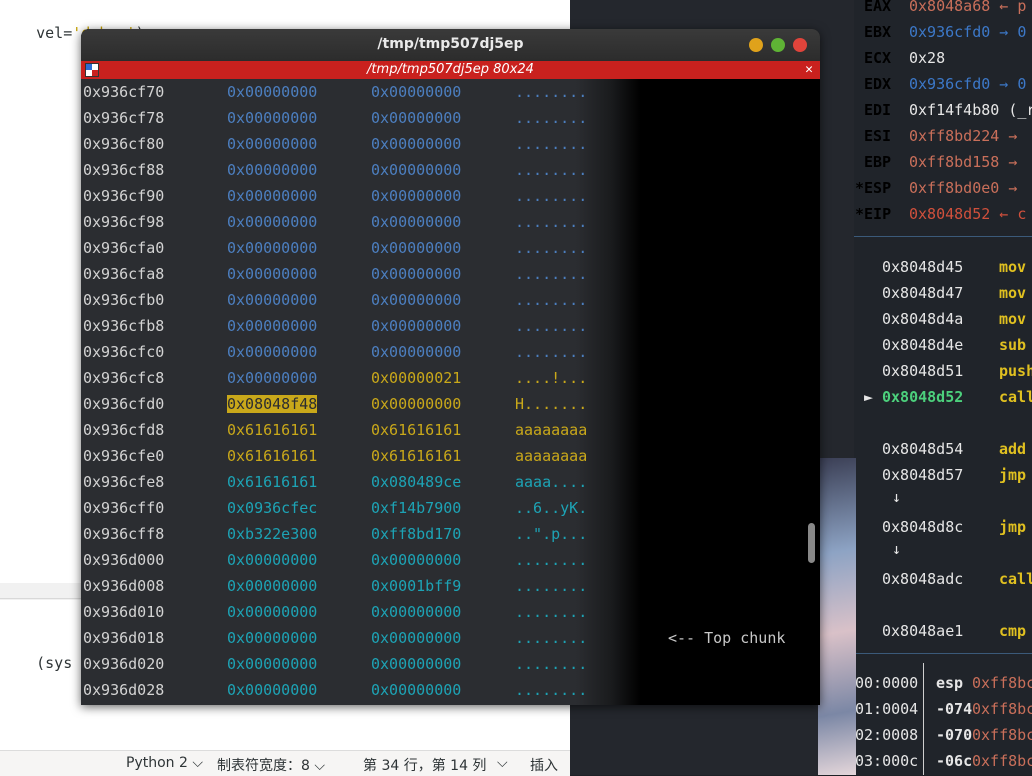  I want to click on minimize-button, so click(756, 45).